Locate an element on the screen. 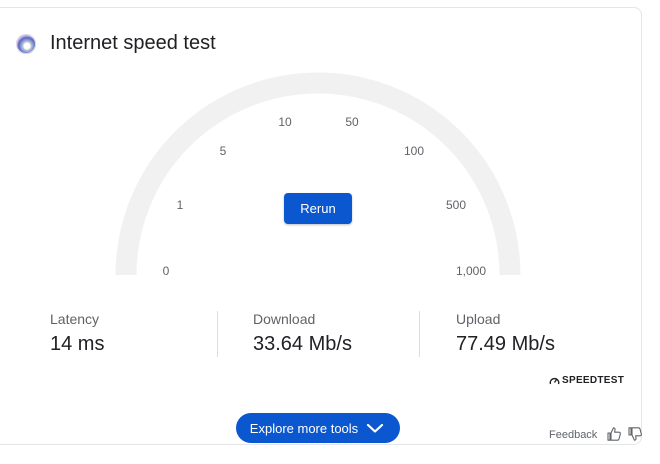  gauge-tick-100: 100 is located at coordinates (414, 151).